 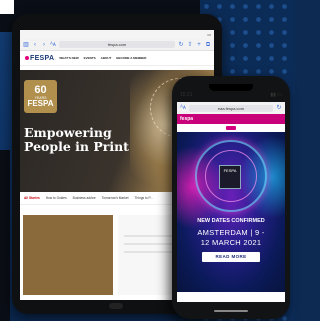 What do you see at coordinates (26, 45) in the screenshot?
I see `sidebar-icon: ▥` at bounding box center [26, 45].